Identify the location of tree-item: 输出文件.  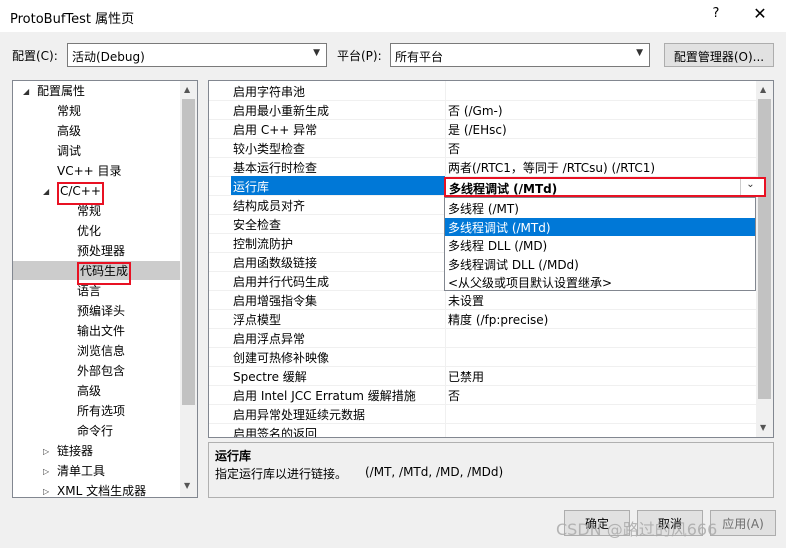
(101, 331).